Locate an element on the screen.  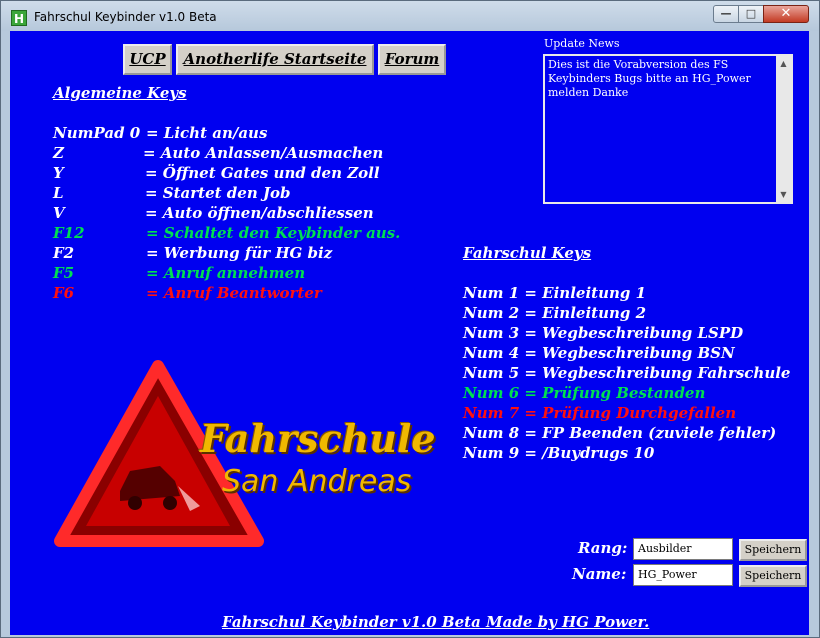
school-key: Num 4 = Wegbeschreibung BSN is located at coordinates (599, 353).